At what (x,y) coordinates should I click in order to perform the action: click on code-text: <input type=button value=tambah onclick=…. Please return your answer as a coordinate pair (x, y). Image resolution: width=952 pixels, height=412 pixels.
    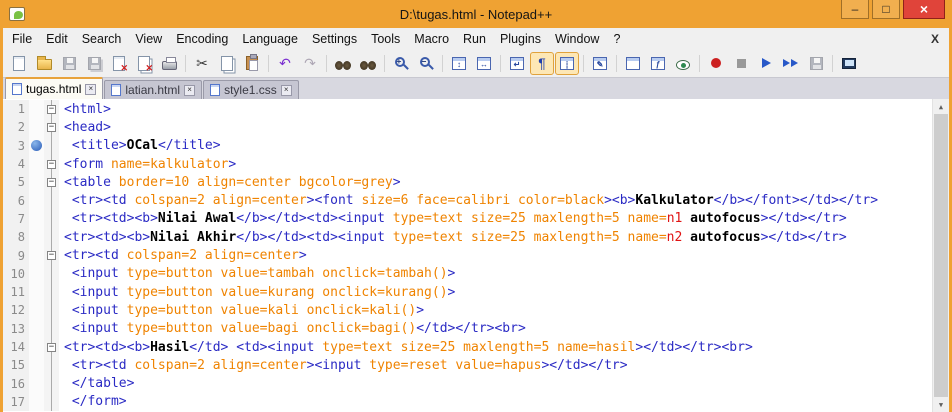
    Looking at the image, I should click on (257, 274).